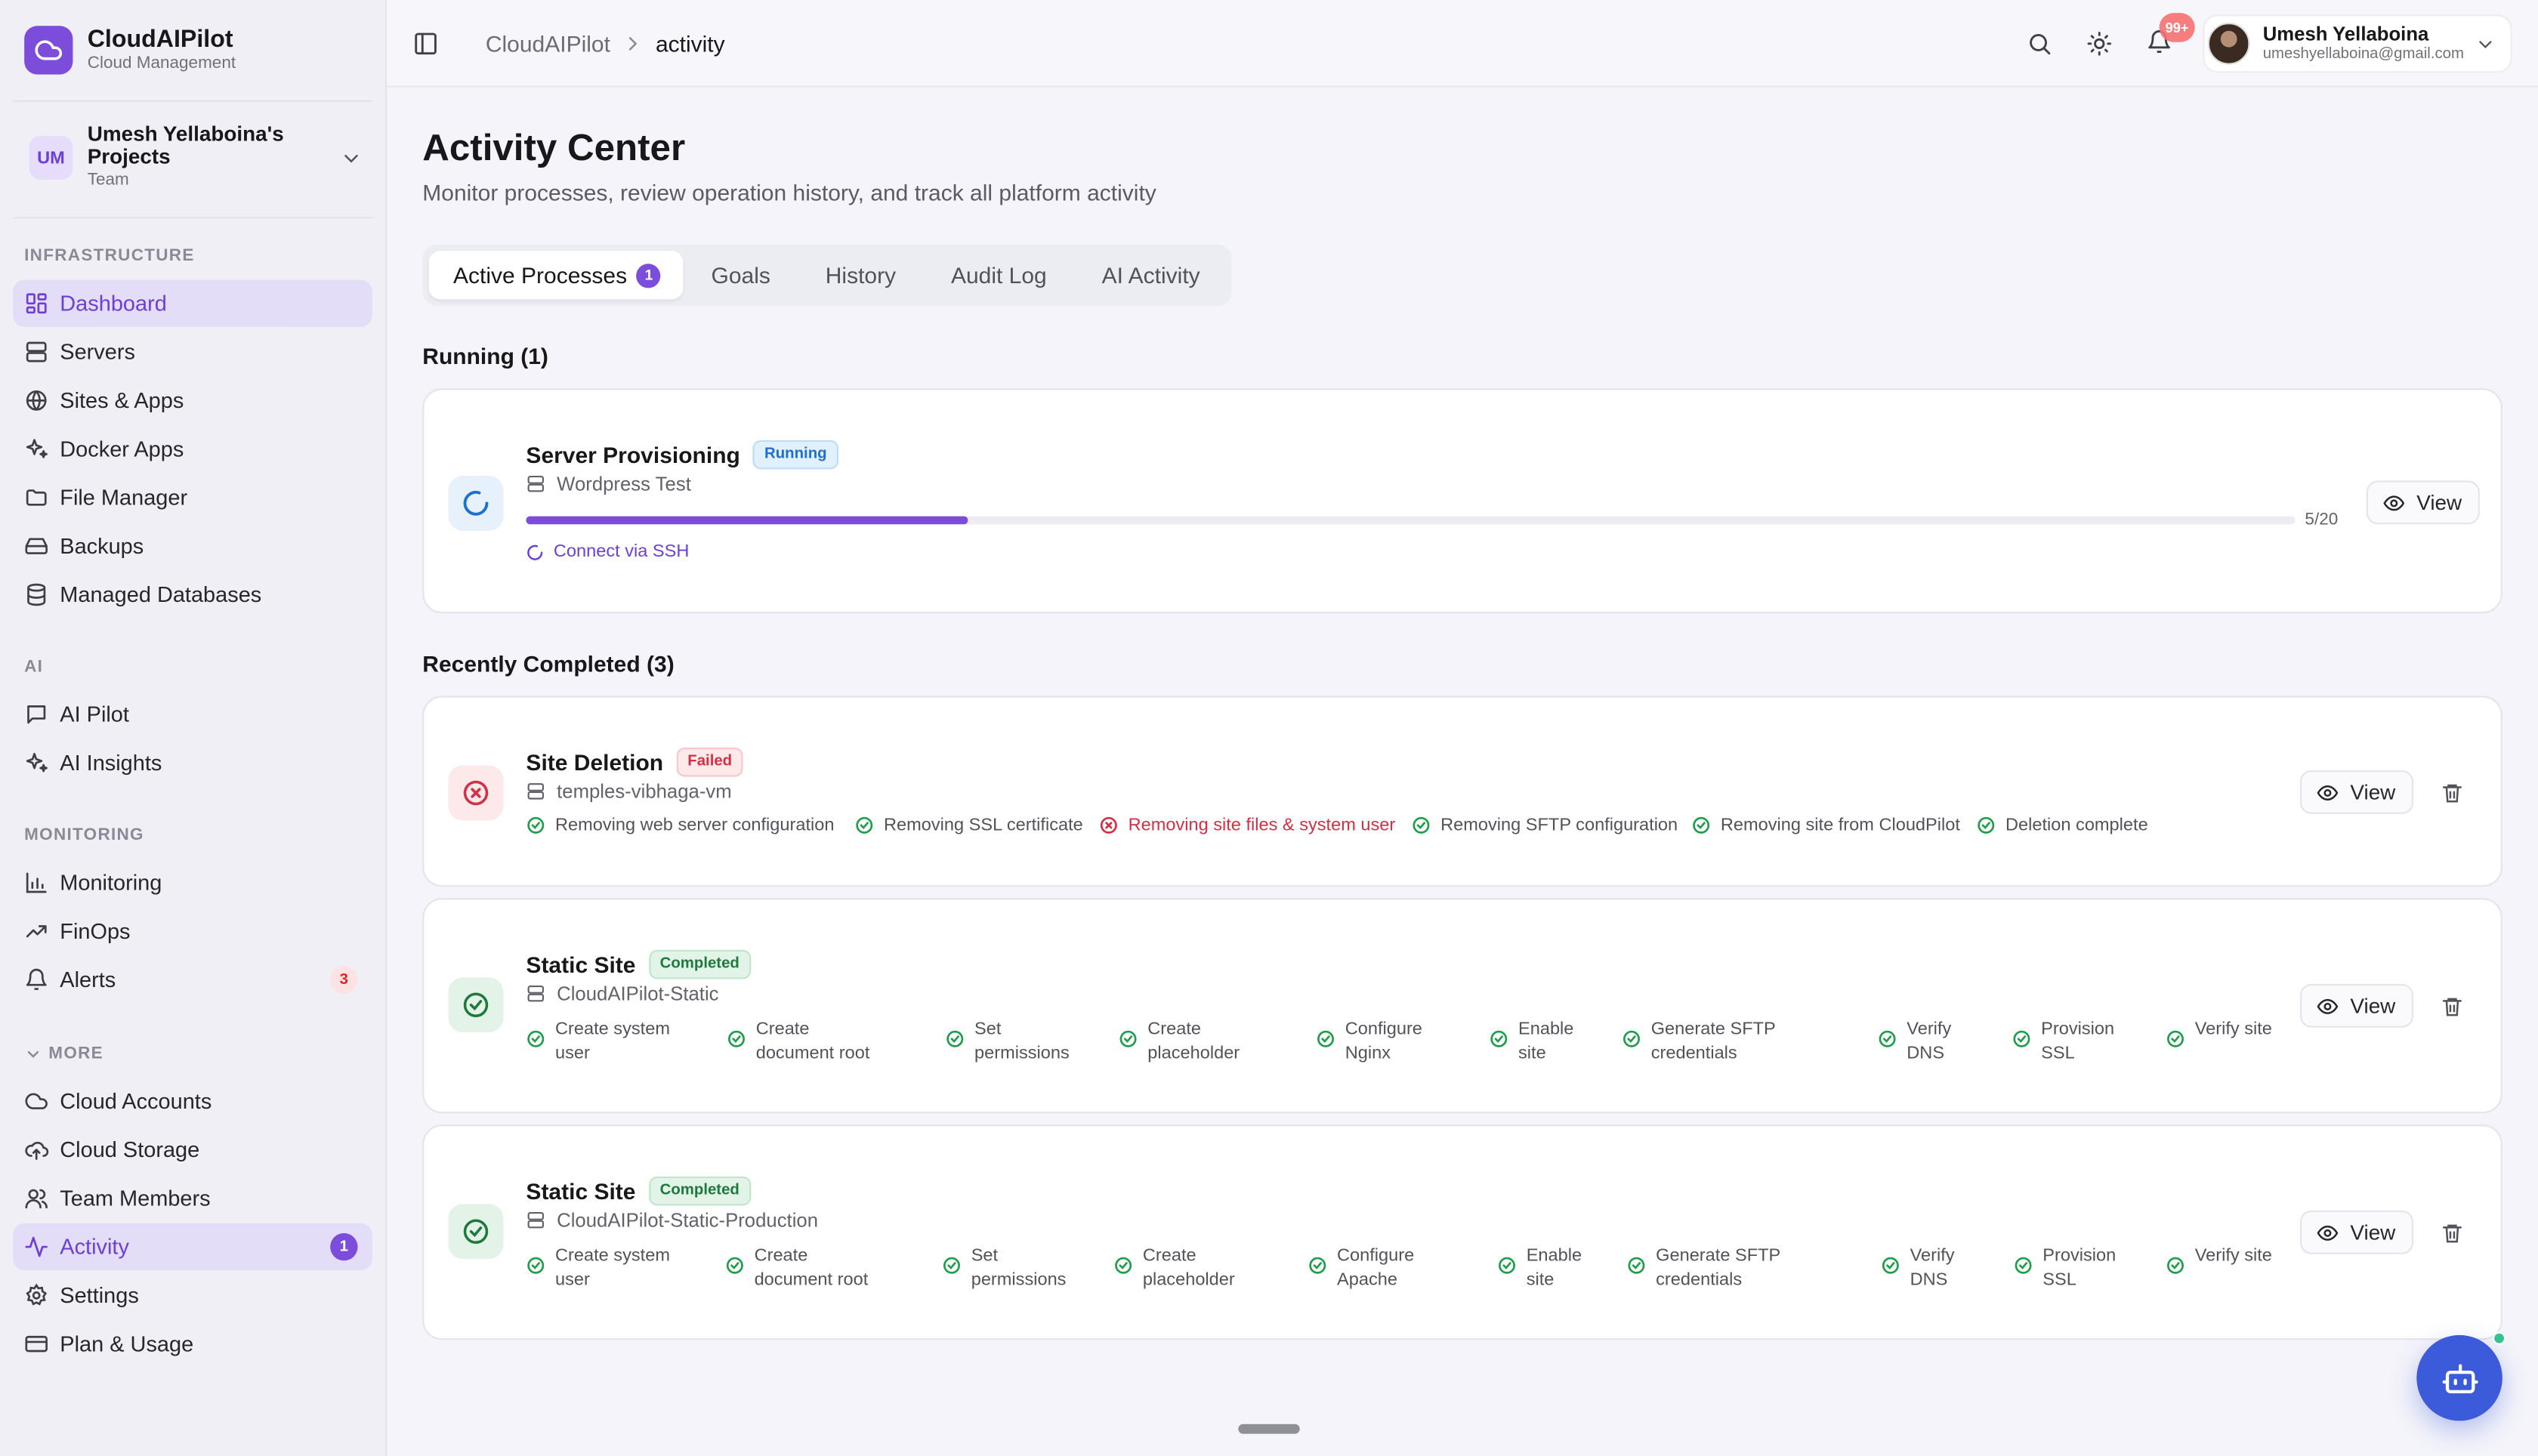 The height and width of the screenshot is (1456, 2538). What do you see at coordinates (63, 1053) in the screenshot?
I see `section-toggle-more: MORE` at bounding box center [63, 1053].